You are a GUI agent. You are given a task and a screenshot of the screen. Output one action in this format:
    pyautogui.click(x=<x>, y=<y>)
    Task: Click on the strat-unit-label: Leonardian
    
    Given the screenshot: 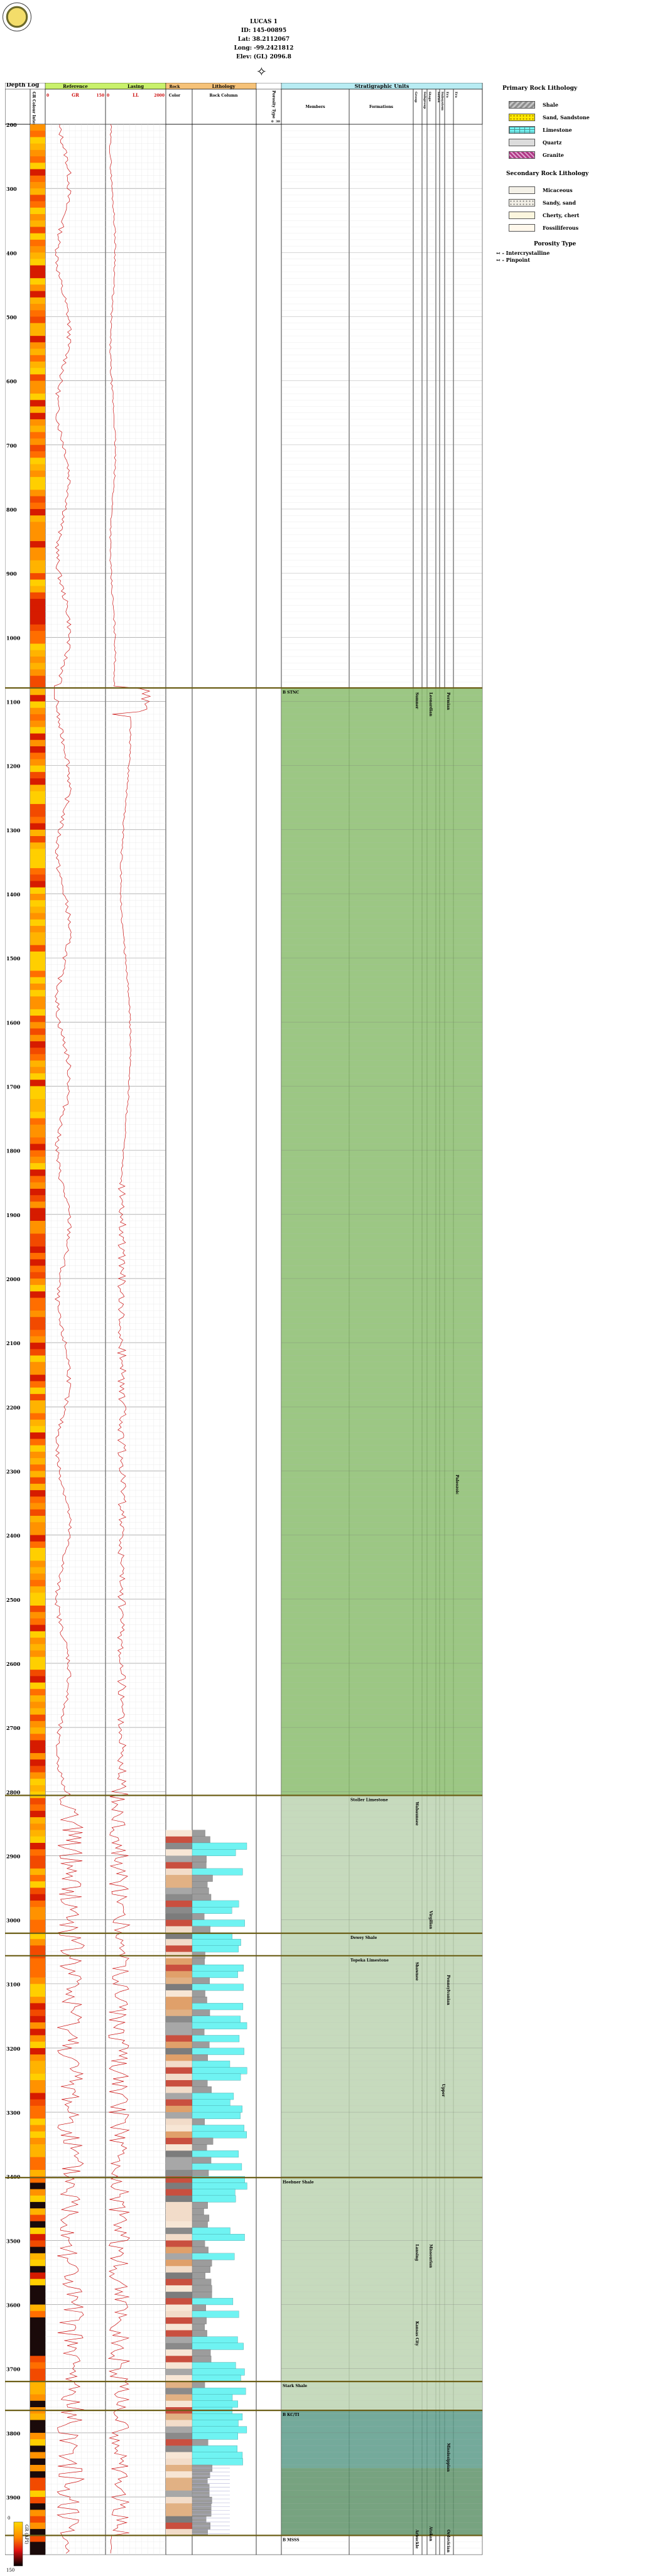 What is the action you would take?
    pyautogui.click(x=430, y=704)
    